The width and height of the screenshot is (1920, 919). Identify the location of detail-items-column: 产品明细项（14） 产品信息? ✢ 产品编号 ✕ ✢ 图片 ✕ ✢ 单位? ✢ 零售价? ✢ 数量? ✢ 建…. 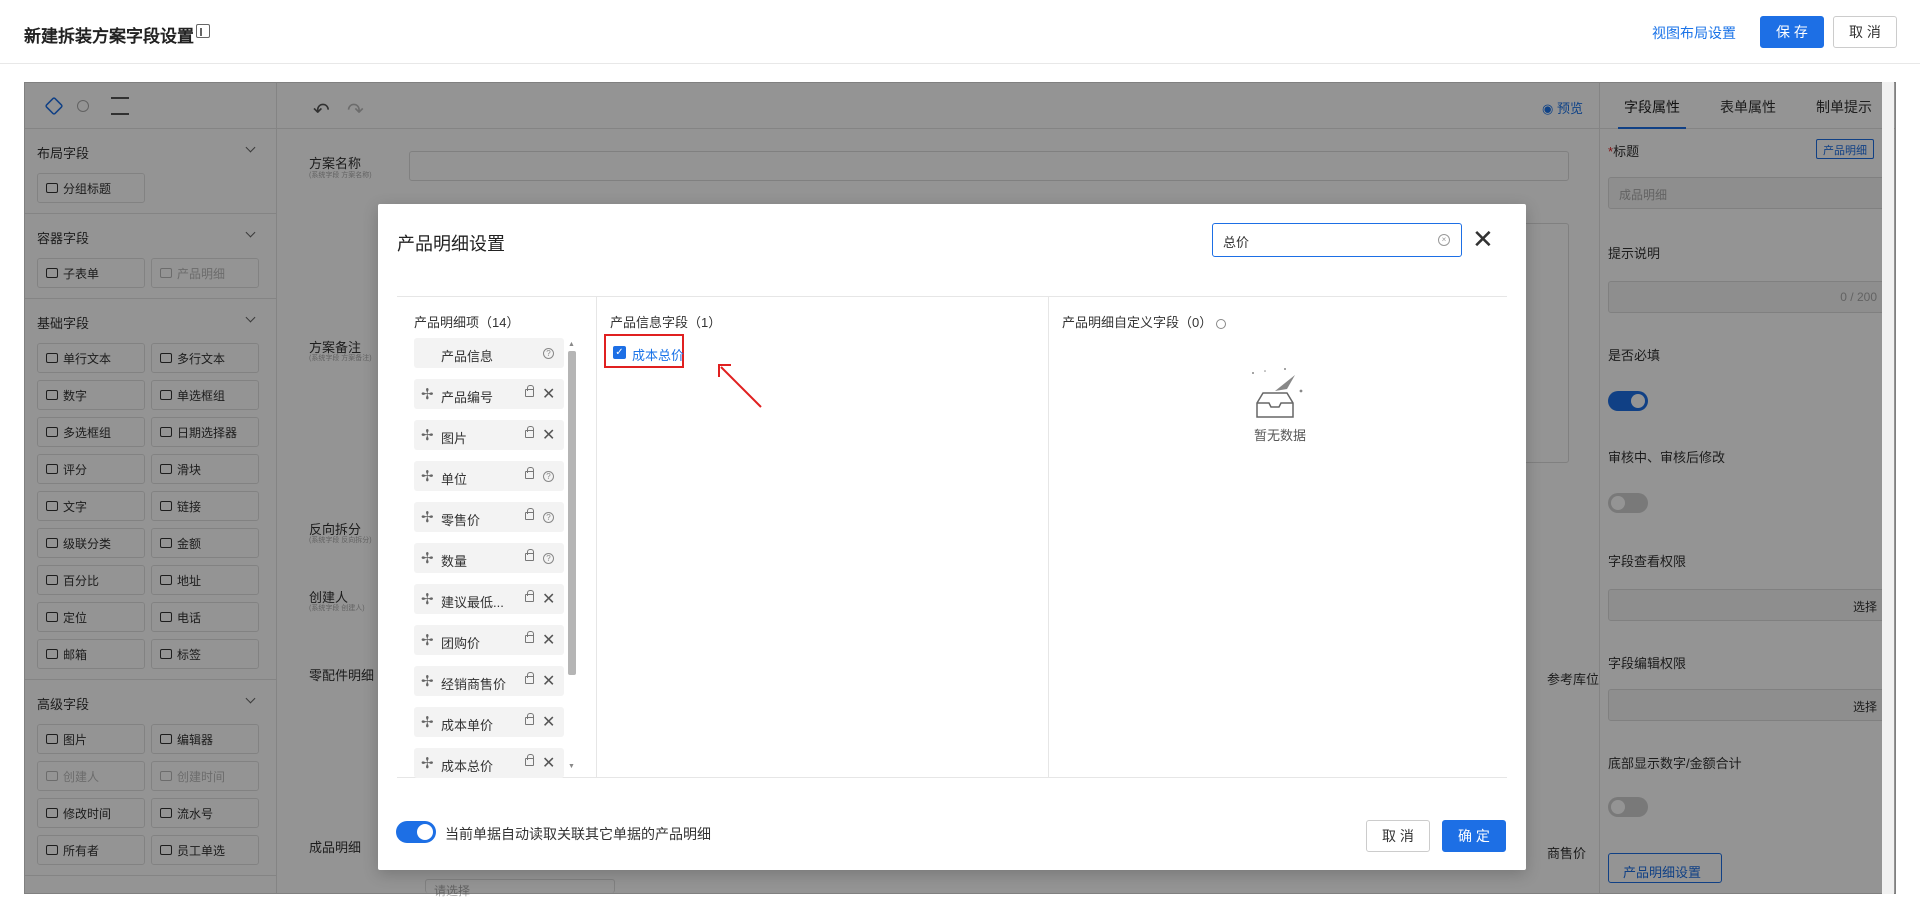
(497, 537).